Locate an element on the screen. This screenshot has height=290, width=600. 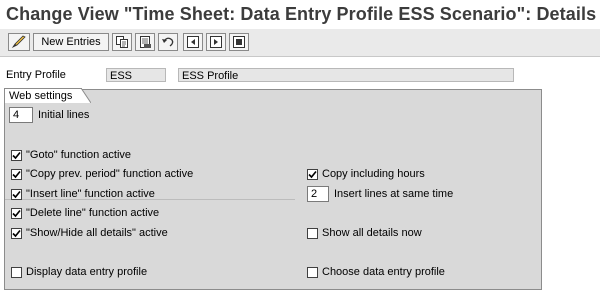
insert-line-checkbox is located at coordinates (16, 194).